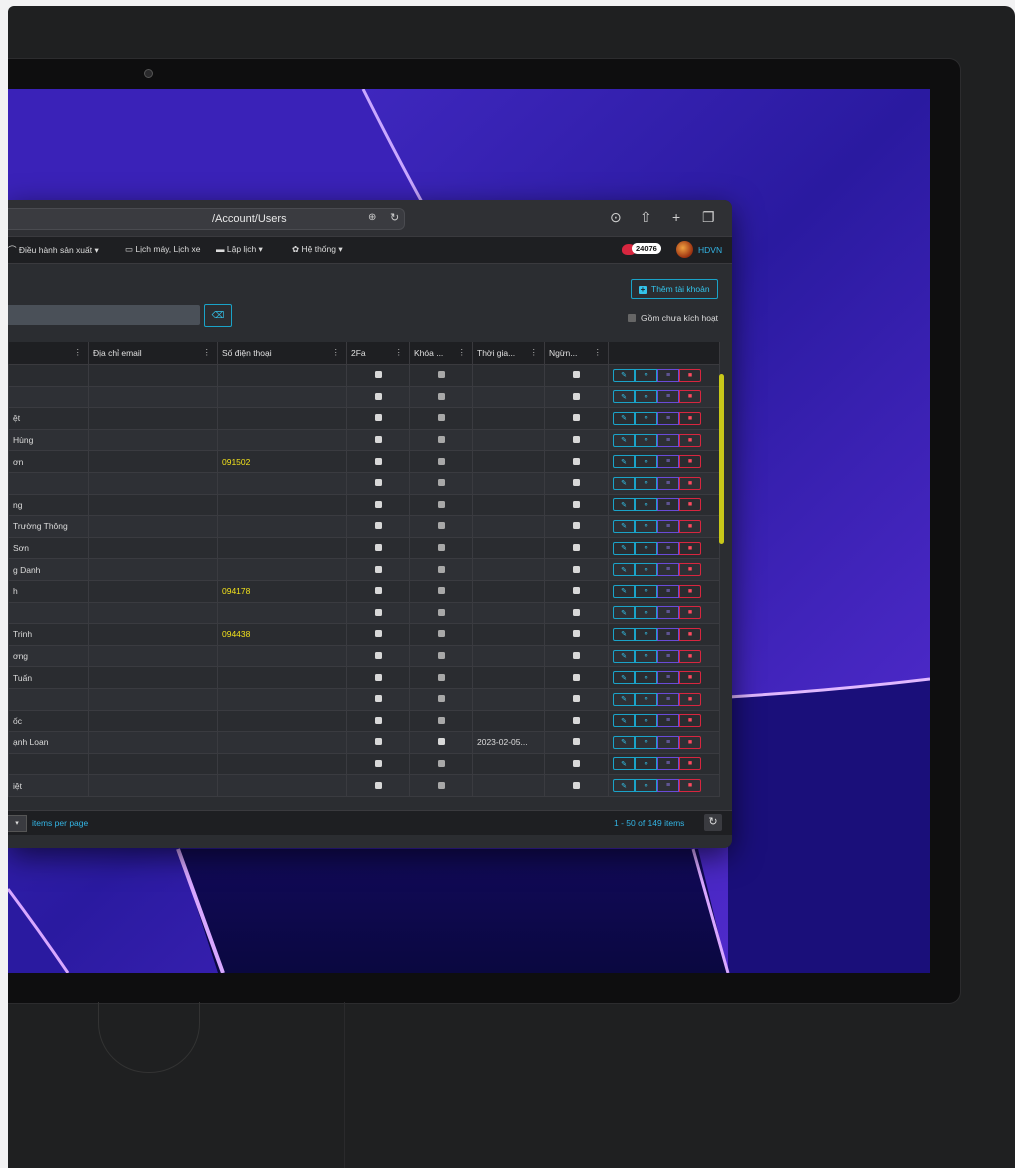 The image size is (1015, 1168). Describe the element at coordinates (576, 353) in the screenshot. I see `col-stop: Ngừn... ⋮` at that location.